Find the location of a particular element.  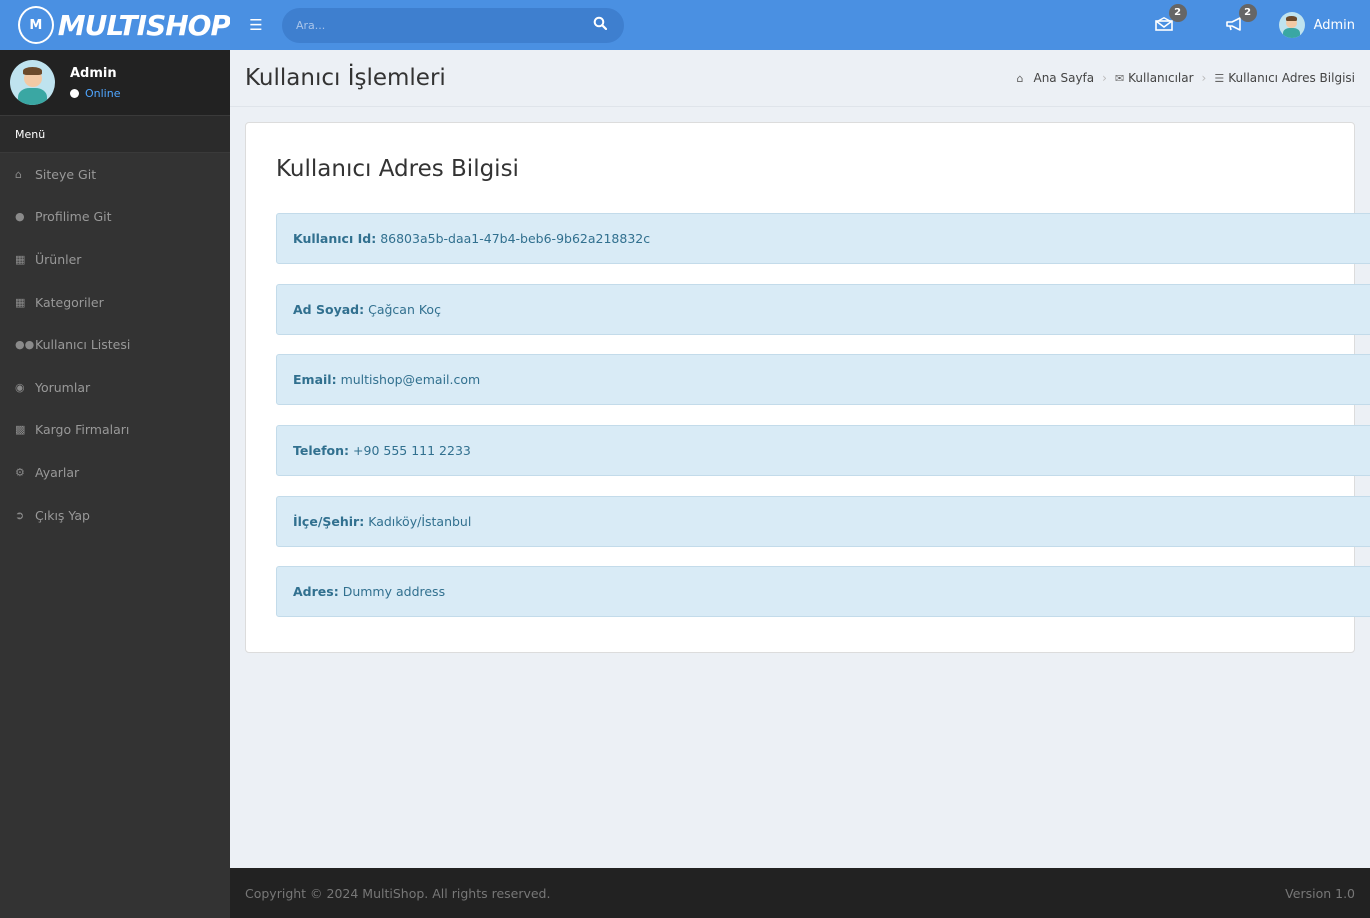

user-menu: Admin is located at coordinates (1319, 25).